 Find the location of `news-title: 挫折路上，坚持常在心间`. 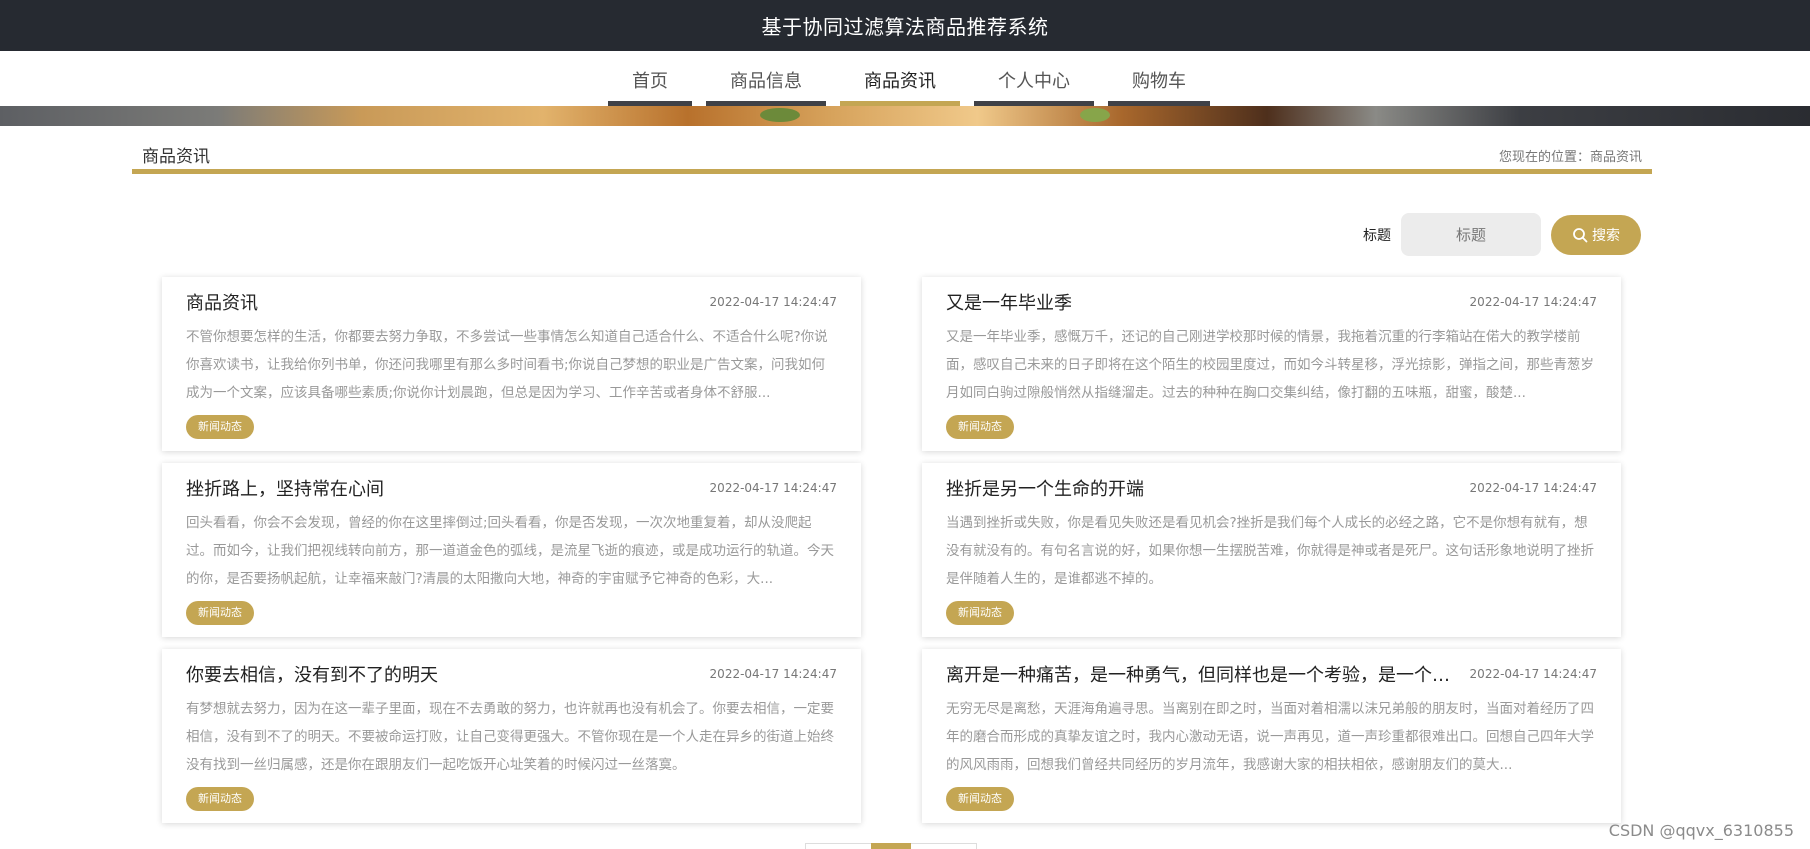

news-title: 挫折路上，坚持常在心间 is located at coordinates (285, 488).